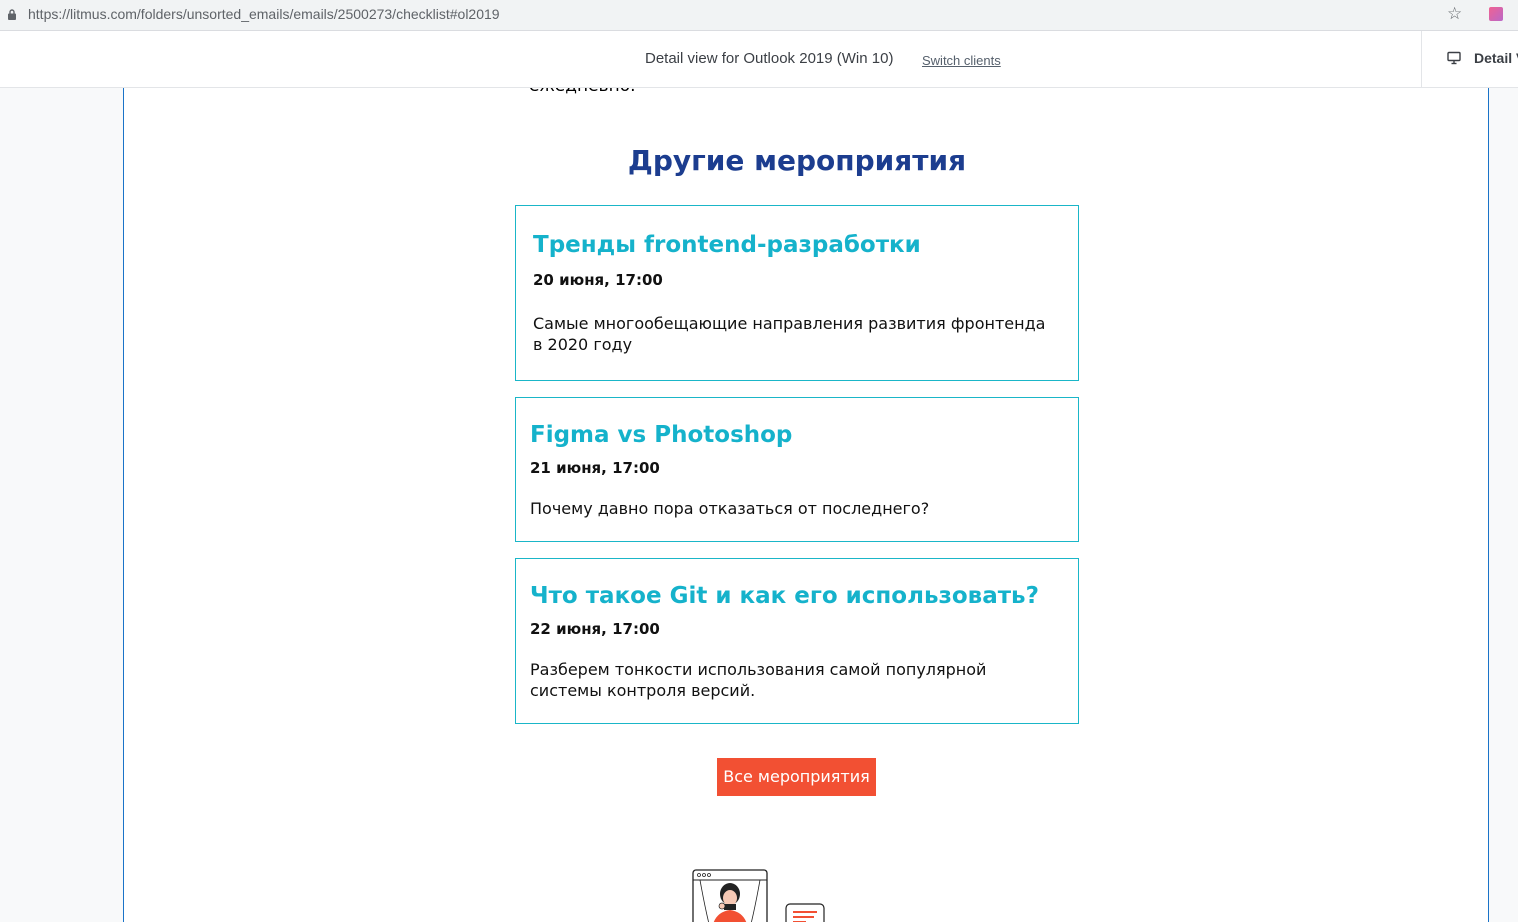  I want to click on monitor-icon, so click(1454, 58).